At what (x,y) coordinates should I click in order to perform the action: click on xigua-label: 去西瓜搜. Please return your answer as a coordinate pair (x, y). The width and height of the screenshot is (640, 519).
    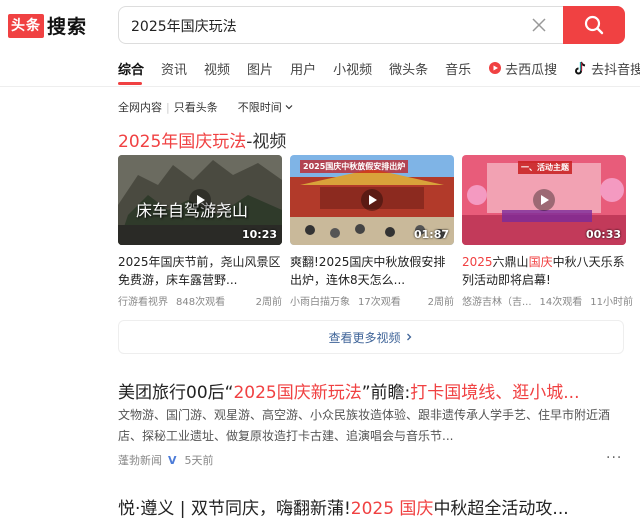
    Looking at the image, I should click on (531, 70).